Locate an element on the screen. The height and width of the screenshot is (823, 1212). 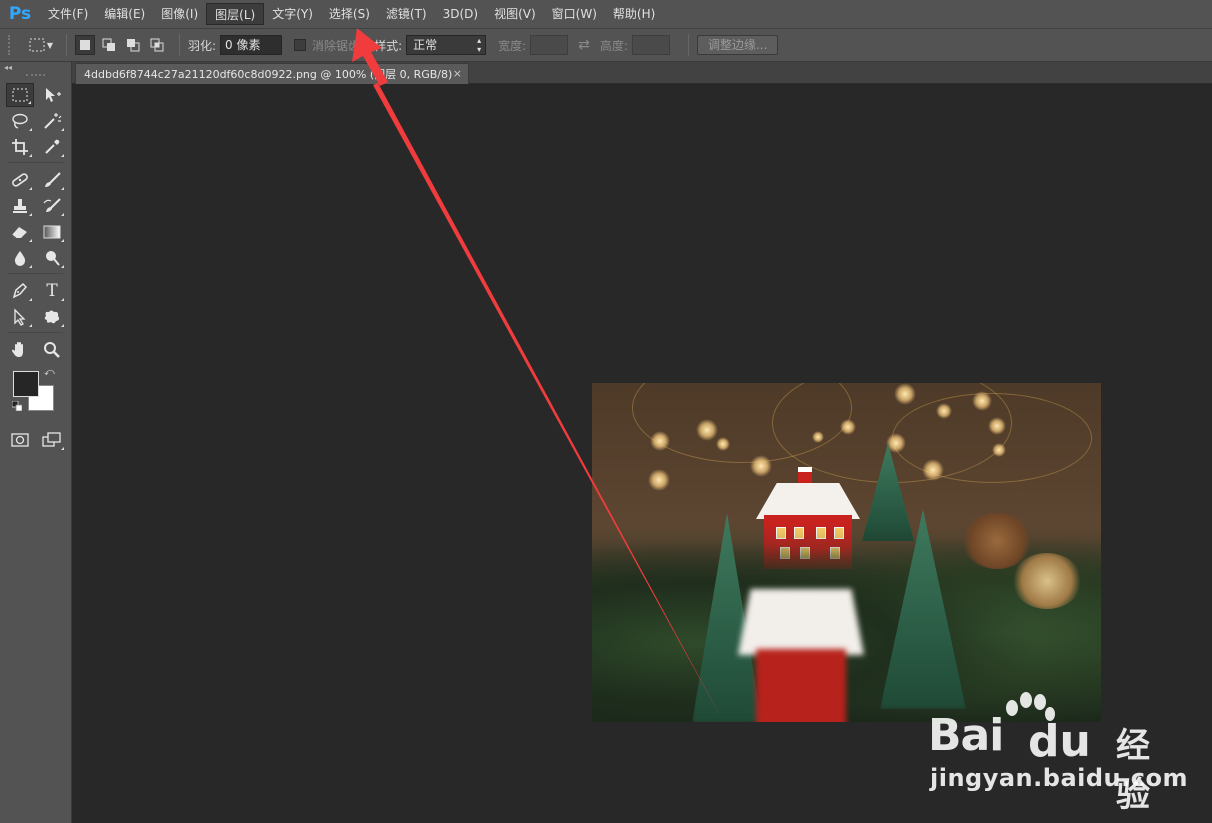
move-icon is located at coordinates (53, 95).